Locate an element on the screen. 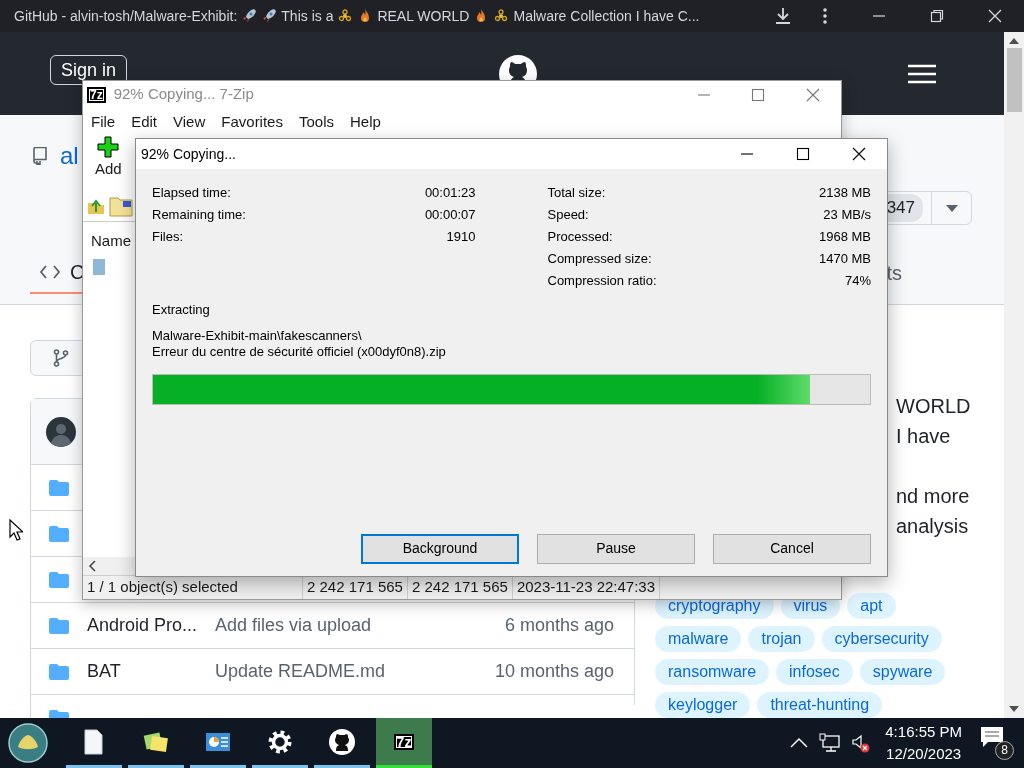 This screenshot has width=1024, height=768. date-text: 12/20/2023 is located at coordinates (923, 754).